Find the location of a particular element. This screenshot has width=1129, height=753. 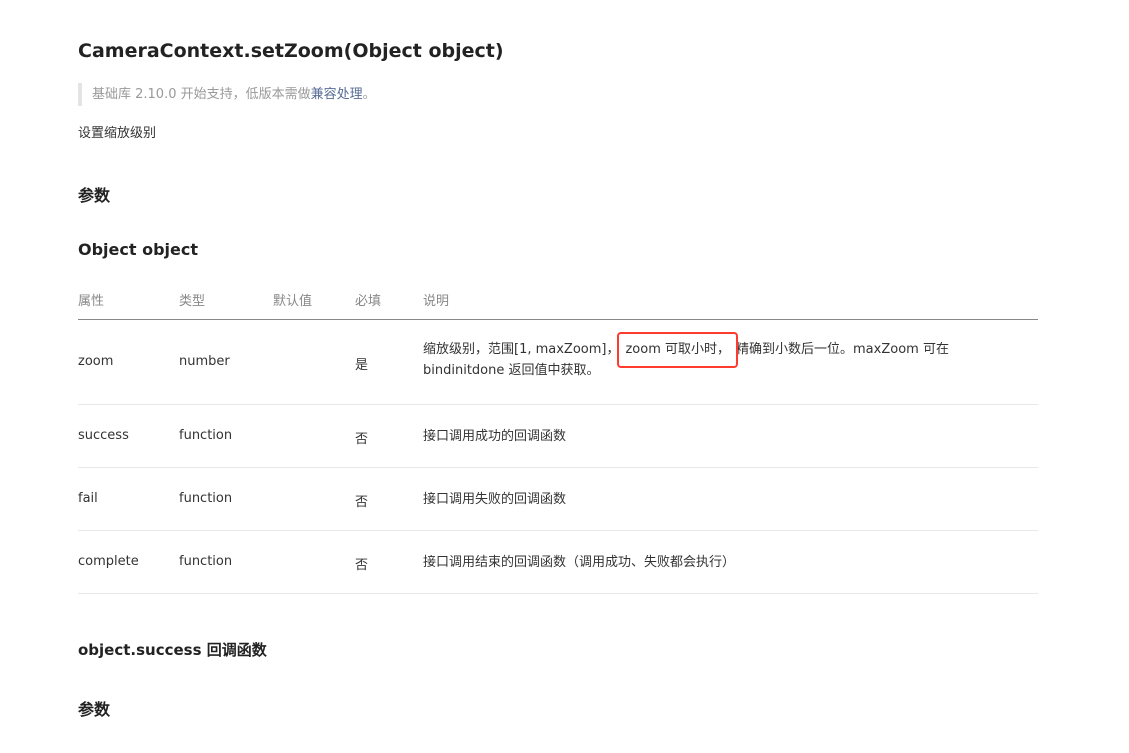

table-row: fail function 否 接口调用失败的回调函数 is located at coordinates (558, 499).